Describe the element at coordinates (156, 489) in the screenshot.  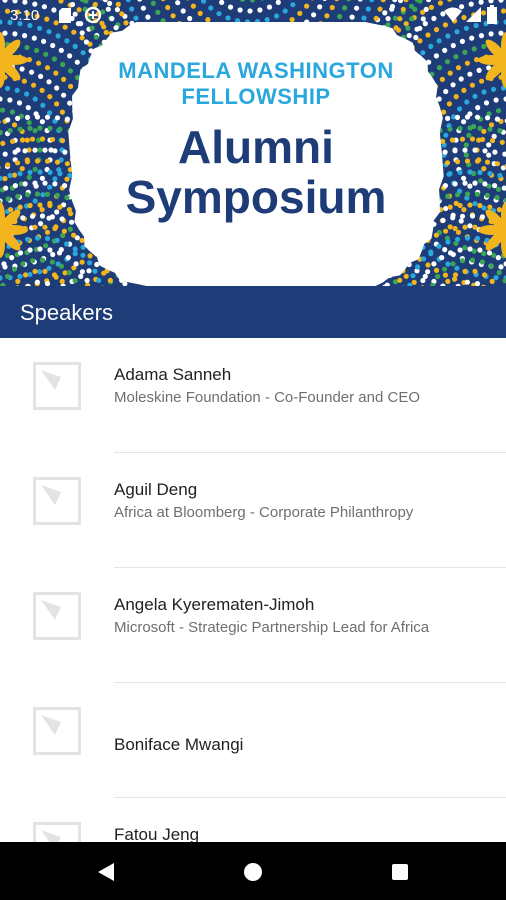
I see `speaker-name: Aguil Deng` at that location.